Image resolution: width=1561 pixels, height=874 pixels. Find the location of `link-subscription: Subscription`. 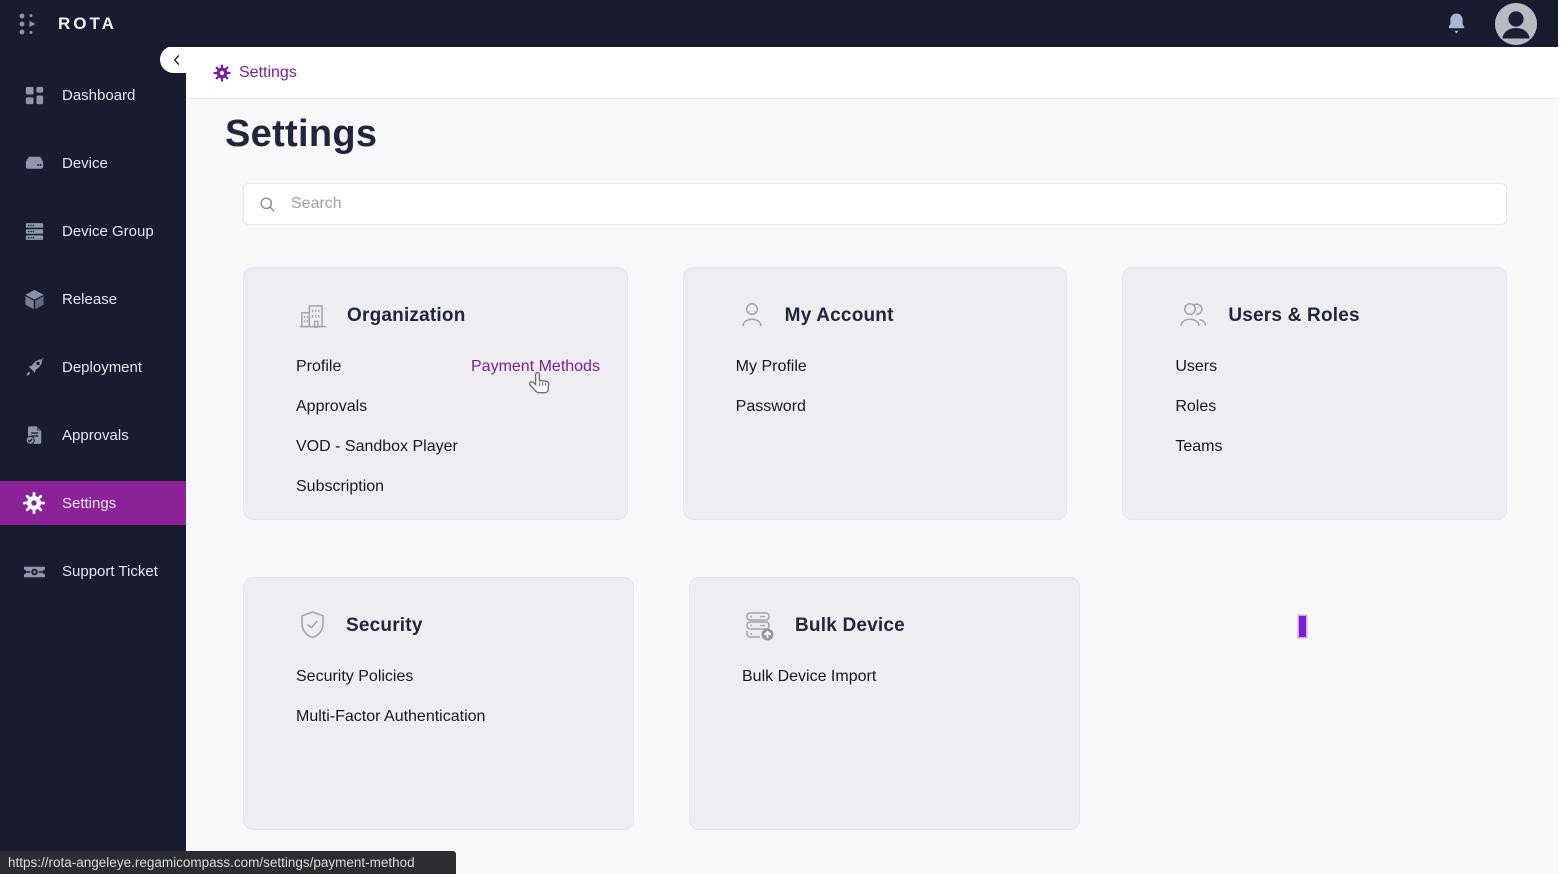

link-subscription: Subscription is located at coordinates (340, 487).